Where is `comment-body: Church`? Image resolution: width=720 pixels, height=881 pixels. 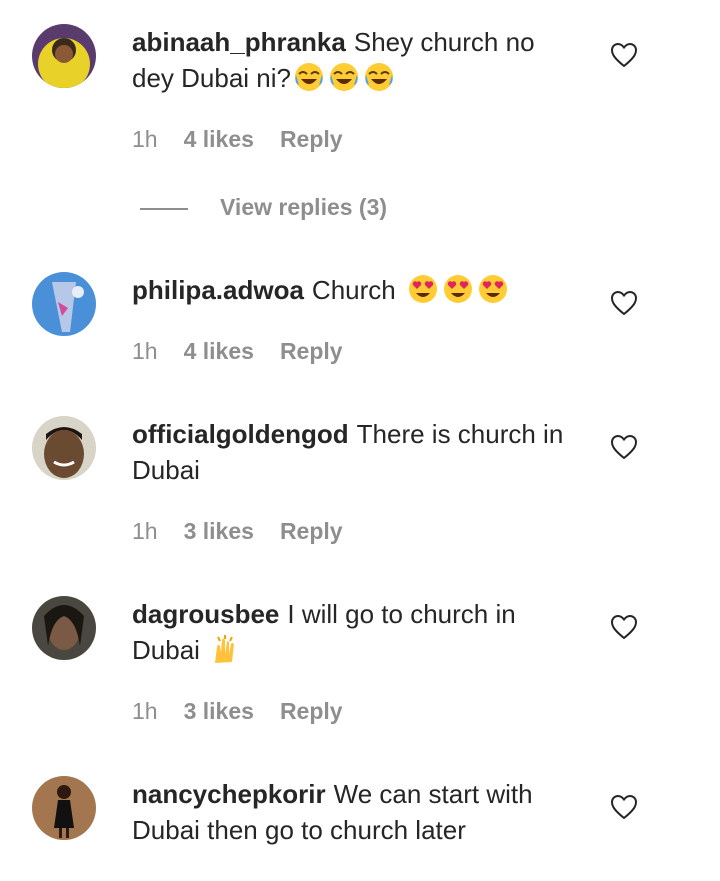
comment-body: Church is located at coordinates (353, 290).